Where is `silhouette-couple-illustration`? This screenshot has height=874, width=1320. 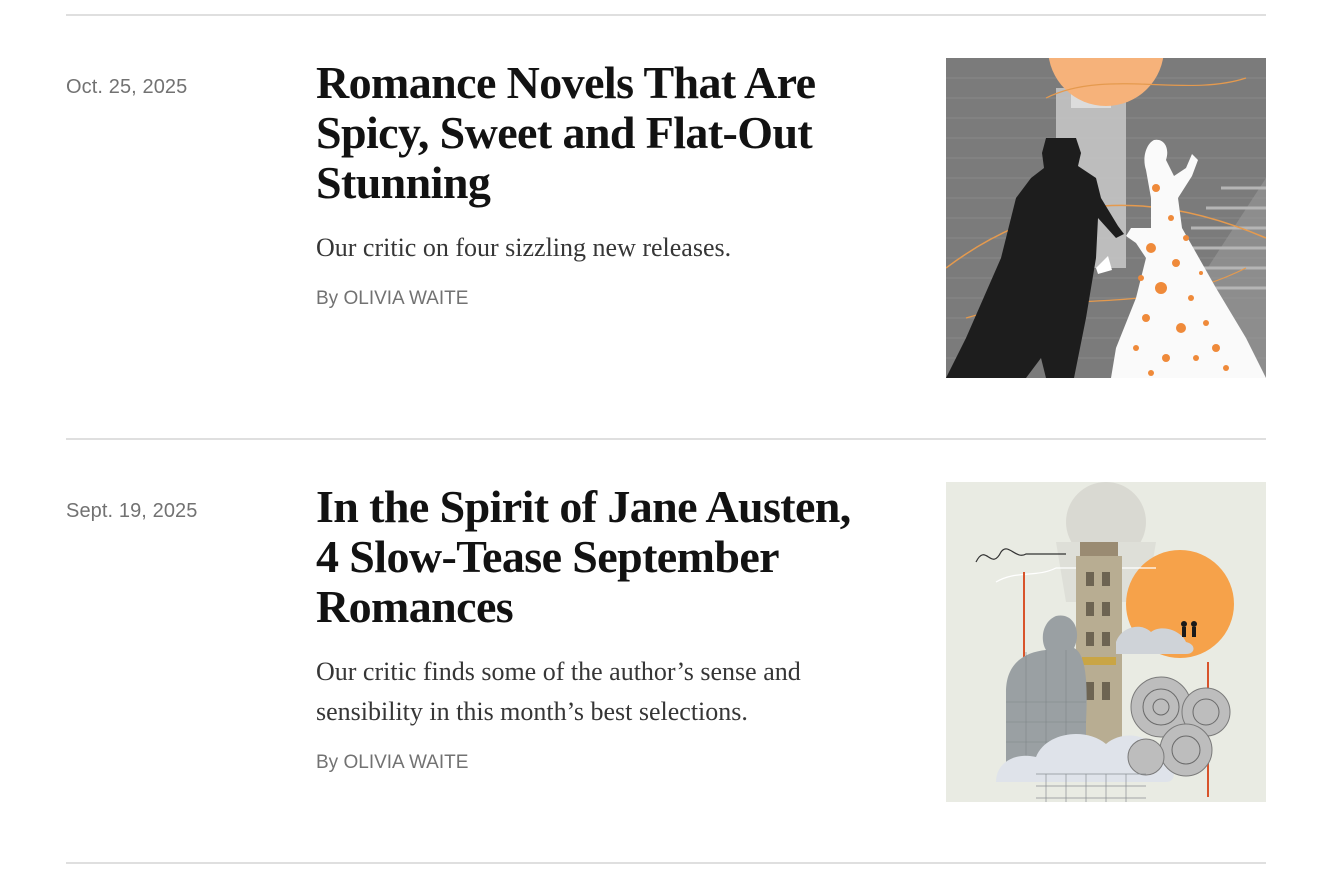 silhouette-couple-illustration is located at coordinates (1106, 218).